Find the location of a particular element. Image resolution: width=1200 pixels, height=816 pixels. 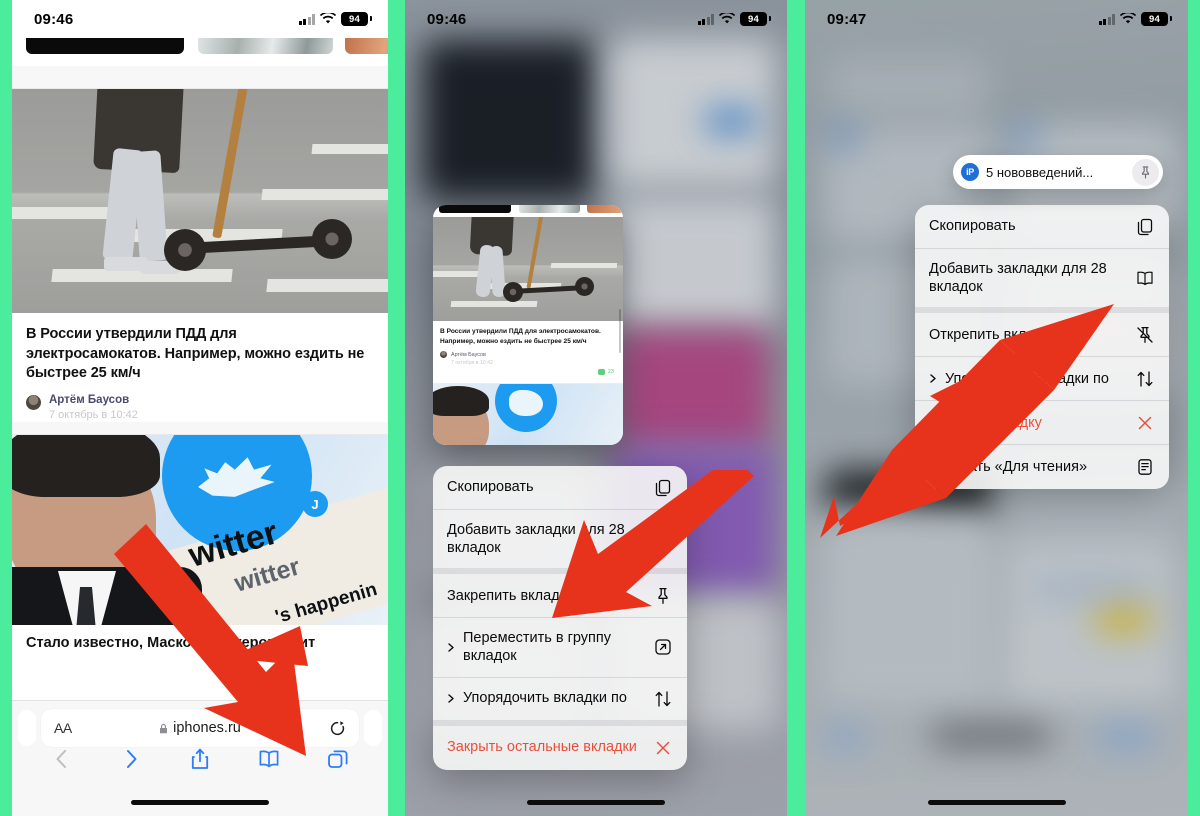

safari-toolbar is located at coordinates (200, 759).